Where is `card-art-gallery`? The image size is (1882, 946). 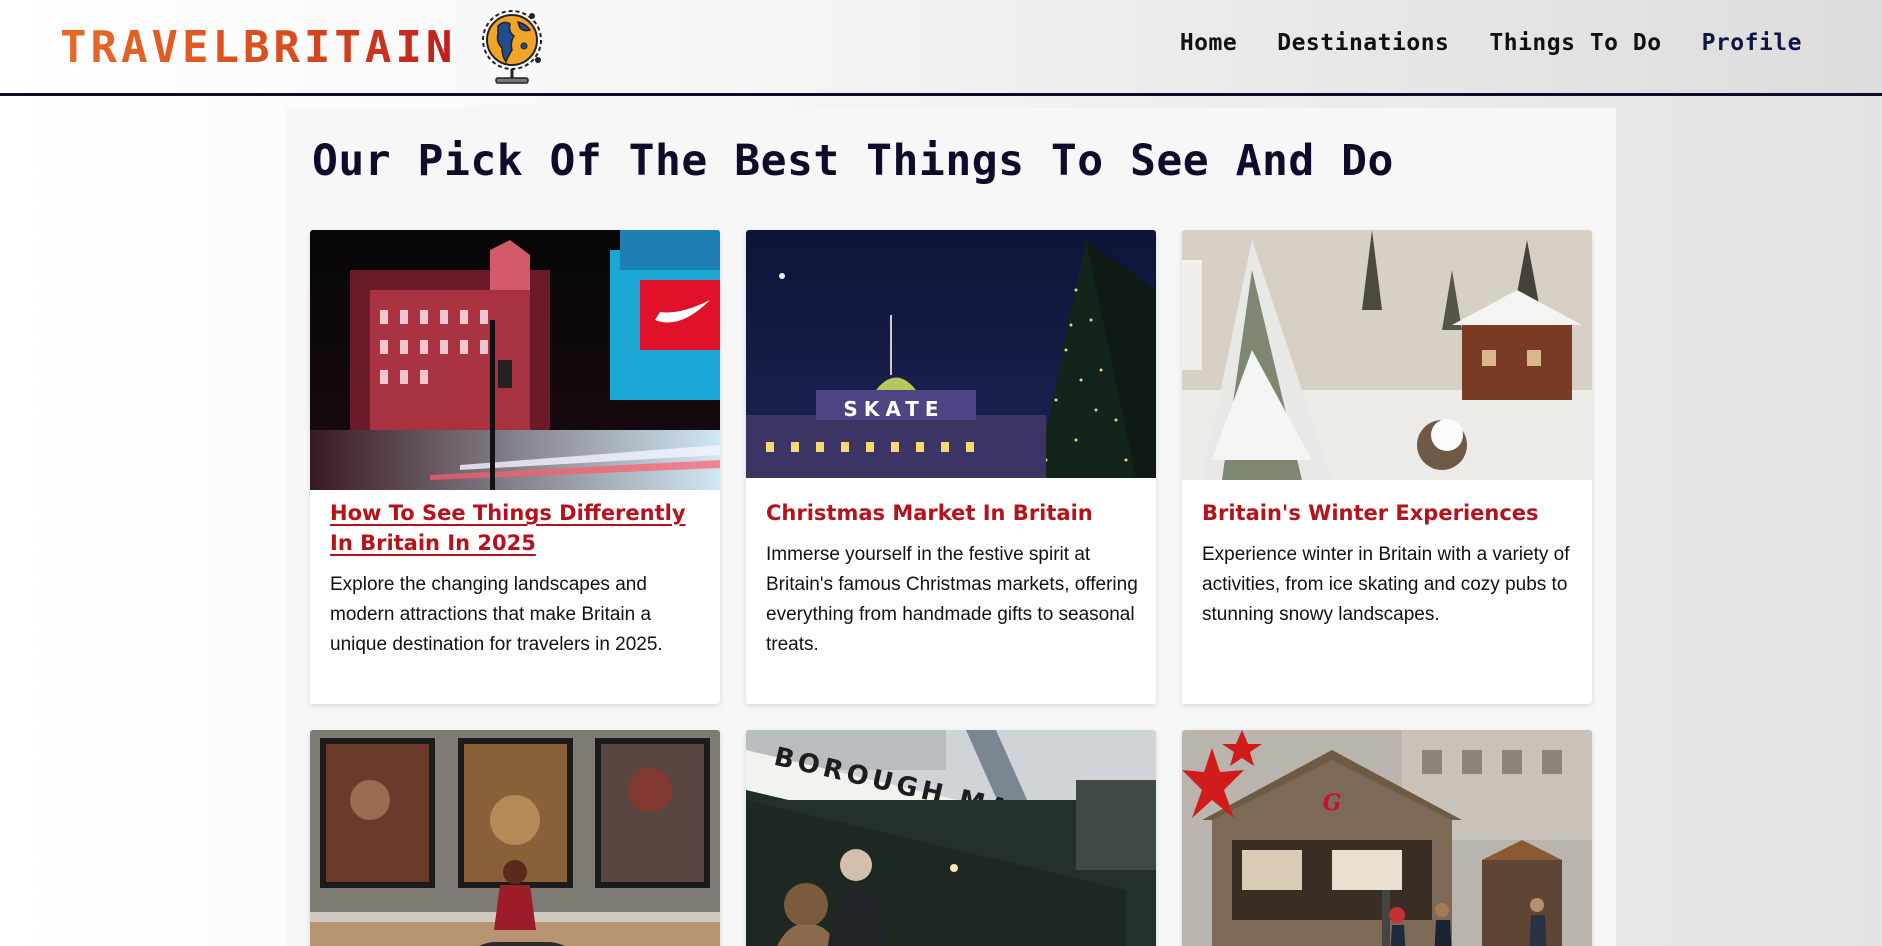 card-art-gallery is located at coordinates (515, 838).